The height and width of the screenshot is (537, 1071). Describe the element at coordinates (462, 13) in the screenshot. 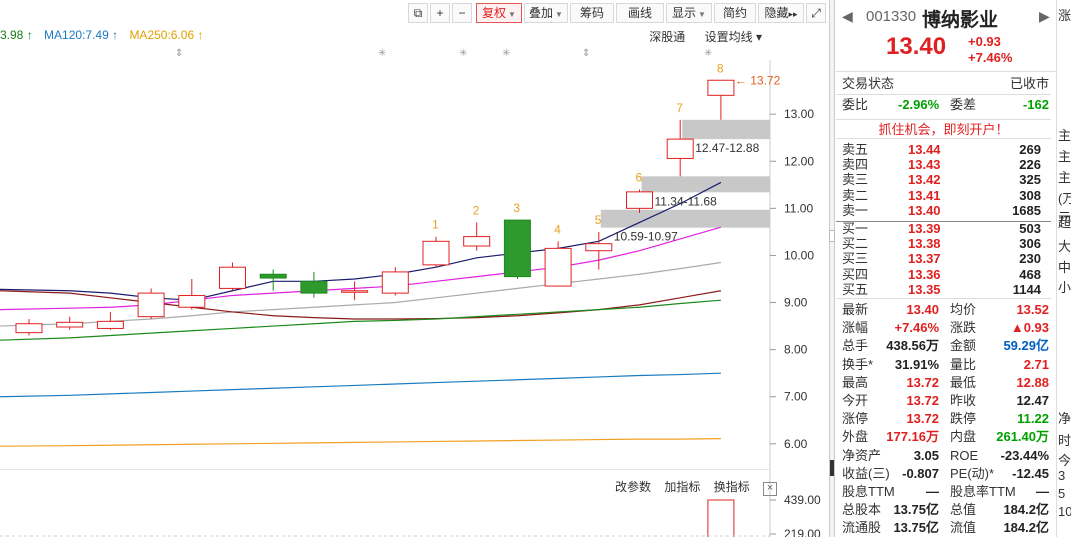

I see `zoom-out-button: −` at that location.